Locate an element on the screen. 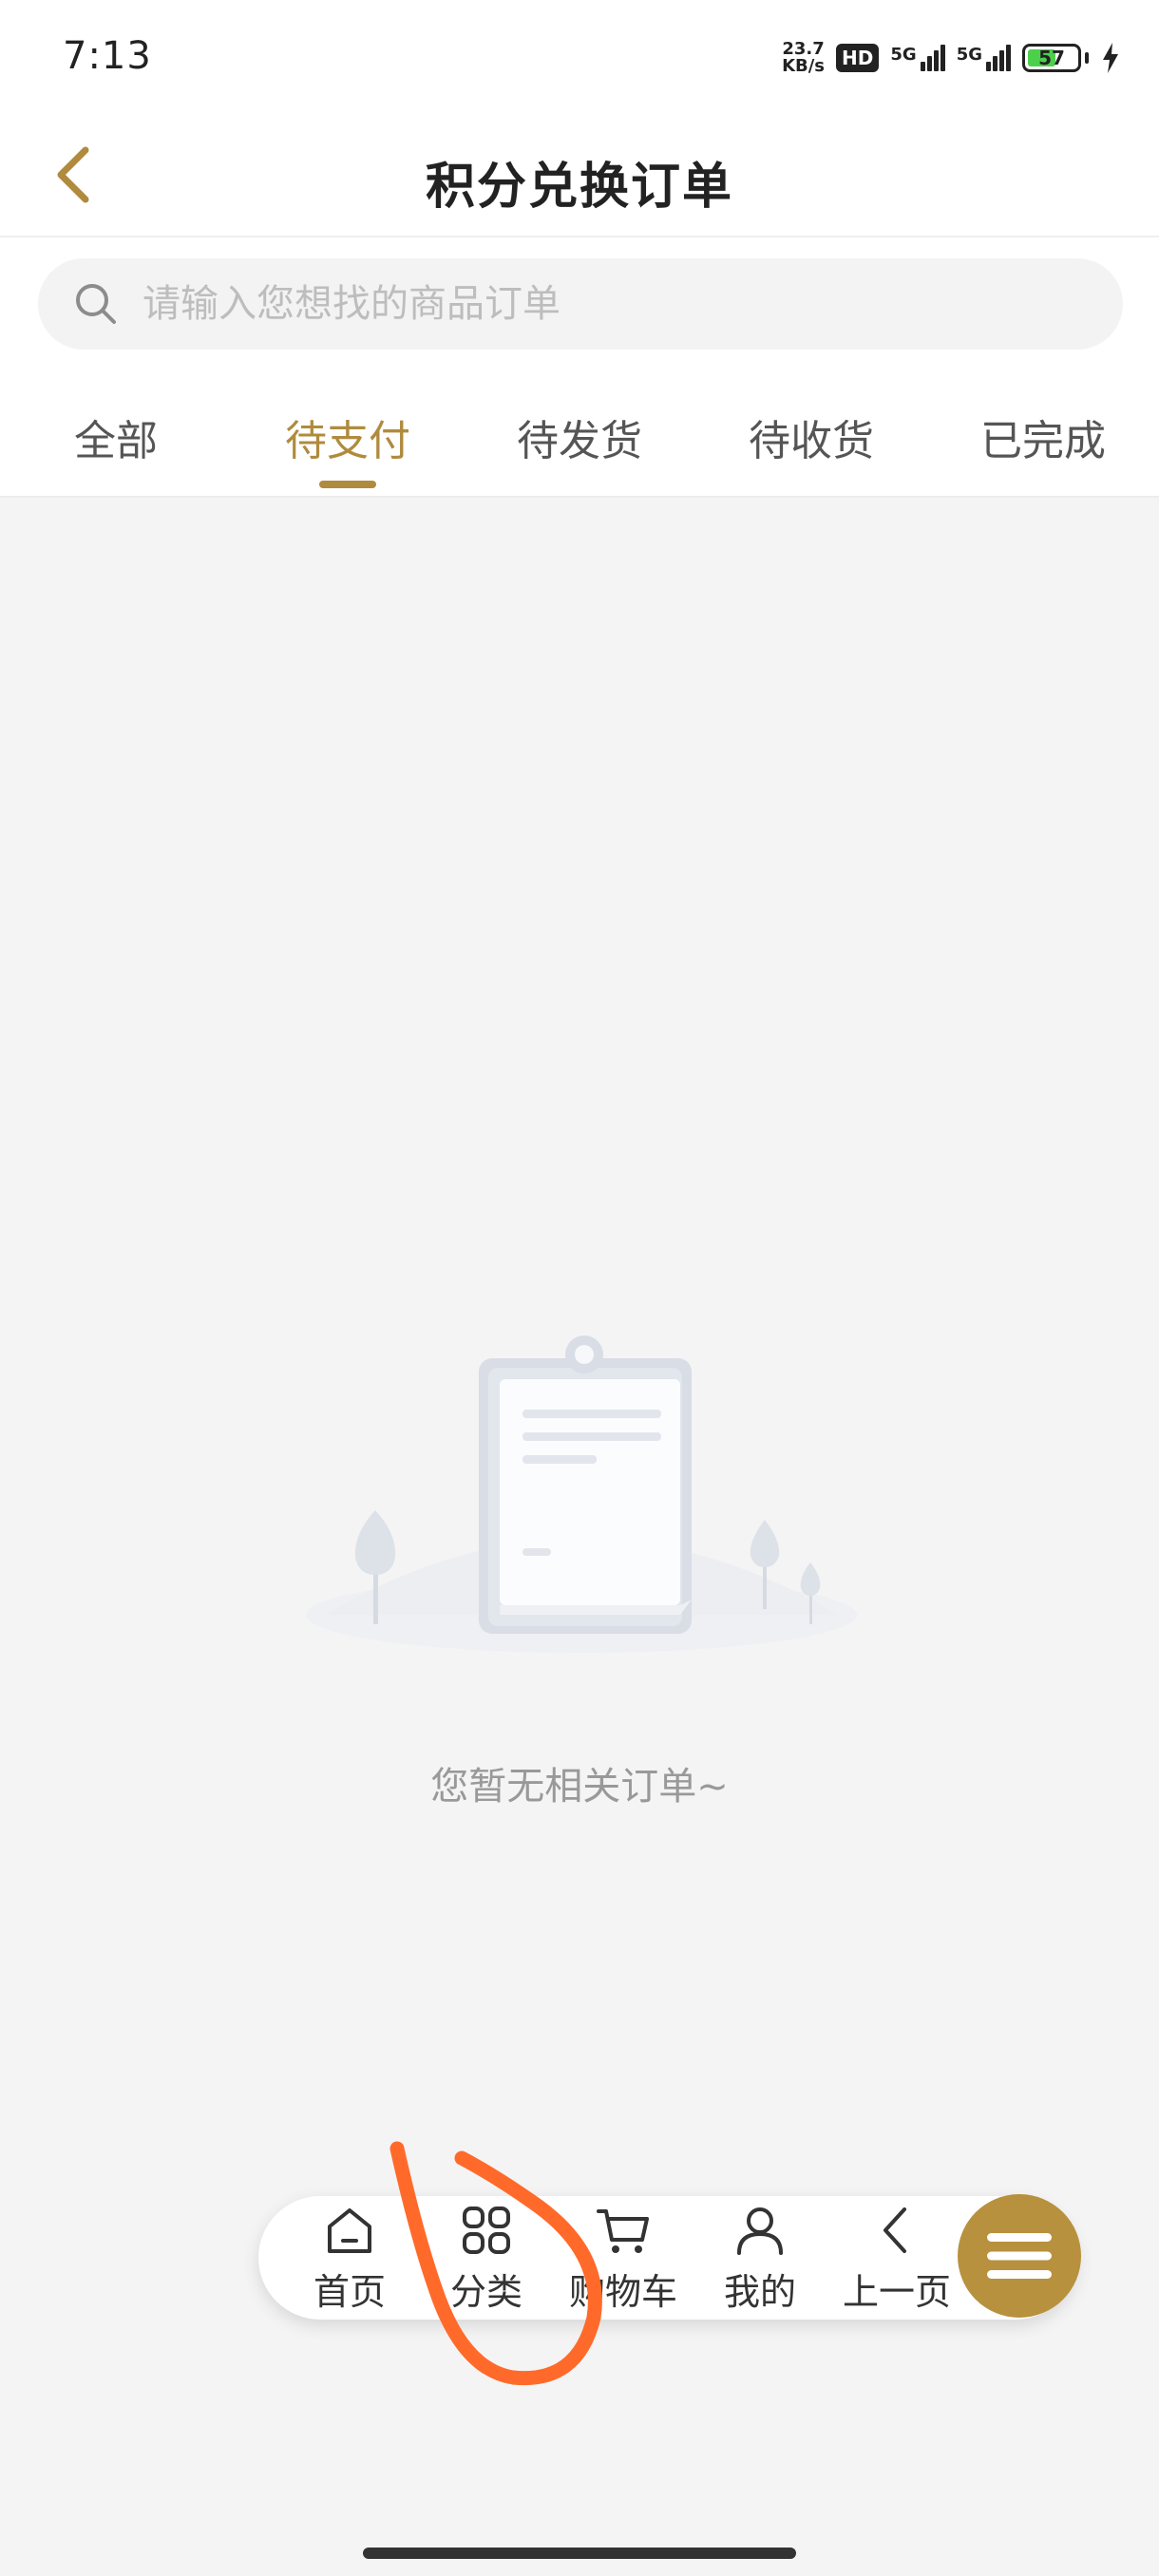 Image resolution: width=1159 pixels, height=2576 pixels. home-icon is located at coordinates (349, 2230).